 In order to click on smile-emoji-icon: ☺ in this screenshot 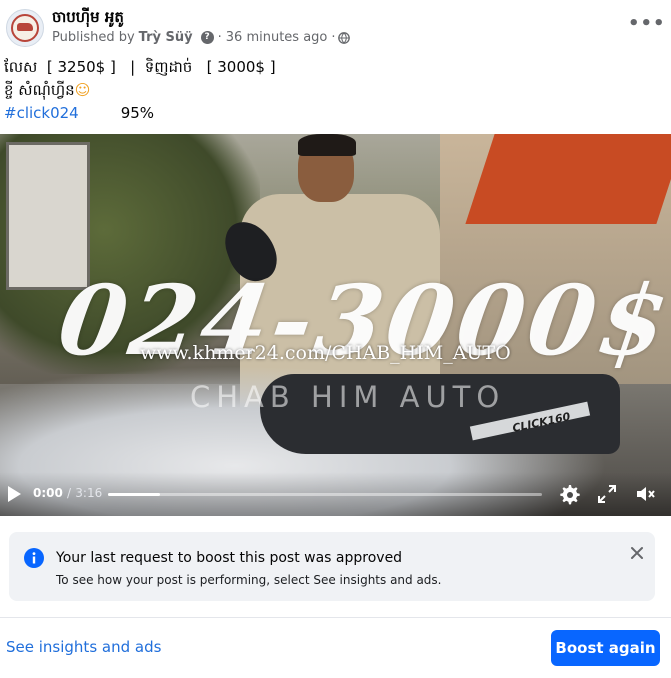, I will do `click(82, 90)`.